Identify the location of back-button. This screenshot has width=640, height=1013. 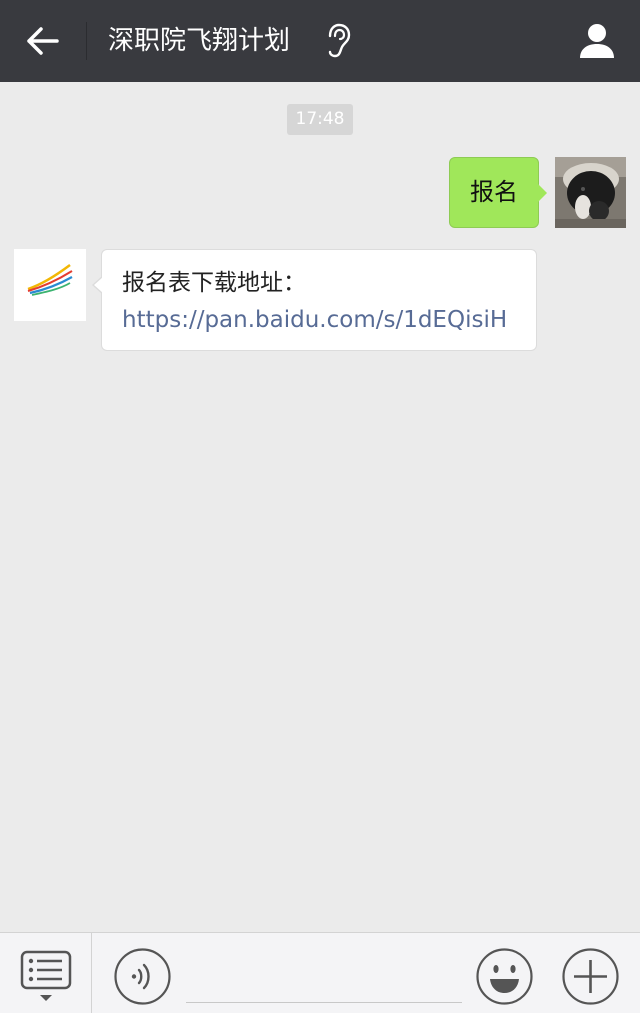
(43, 41).